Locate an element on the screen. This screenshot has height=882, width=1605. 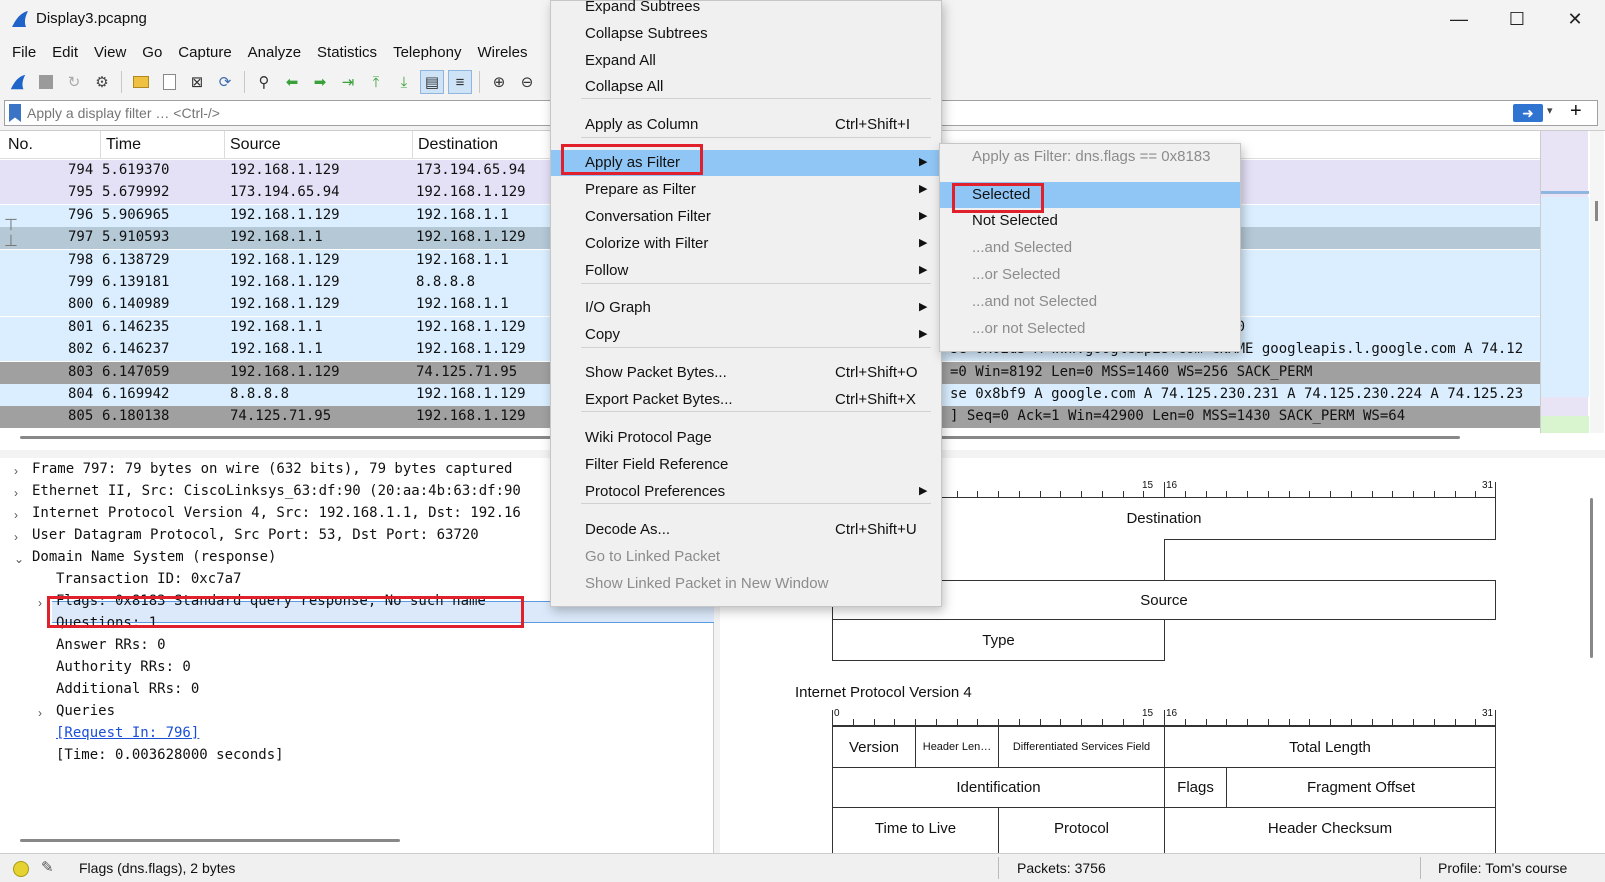
menu-item-collapse-all: Collapse All is located at coordinates (747, 87).